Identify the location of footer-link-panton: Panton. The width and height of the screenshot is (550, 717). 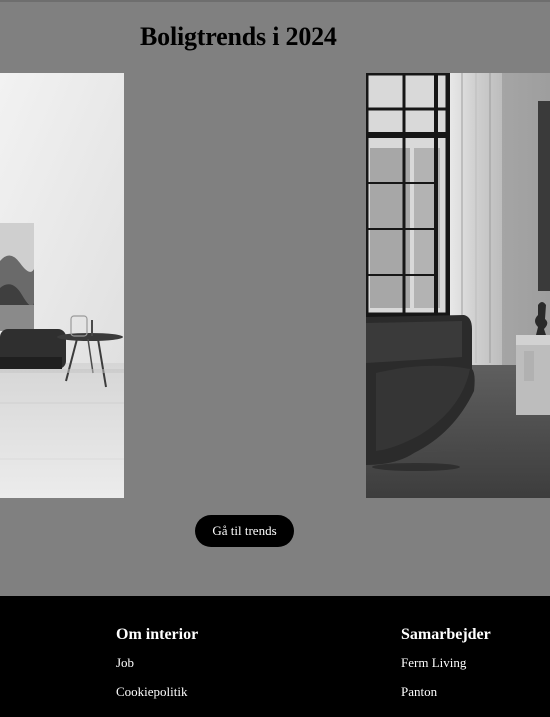
(446, 691).